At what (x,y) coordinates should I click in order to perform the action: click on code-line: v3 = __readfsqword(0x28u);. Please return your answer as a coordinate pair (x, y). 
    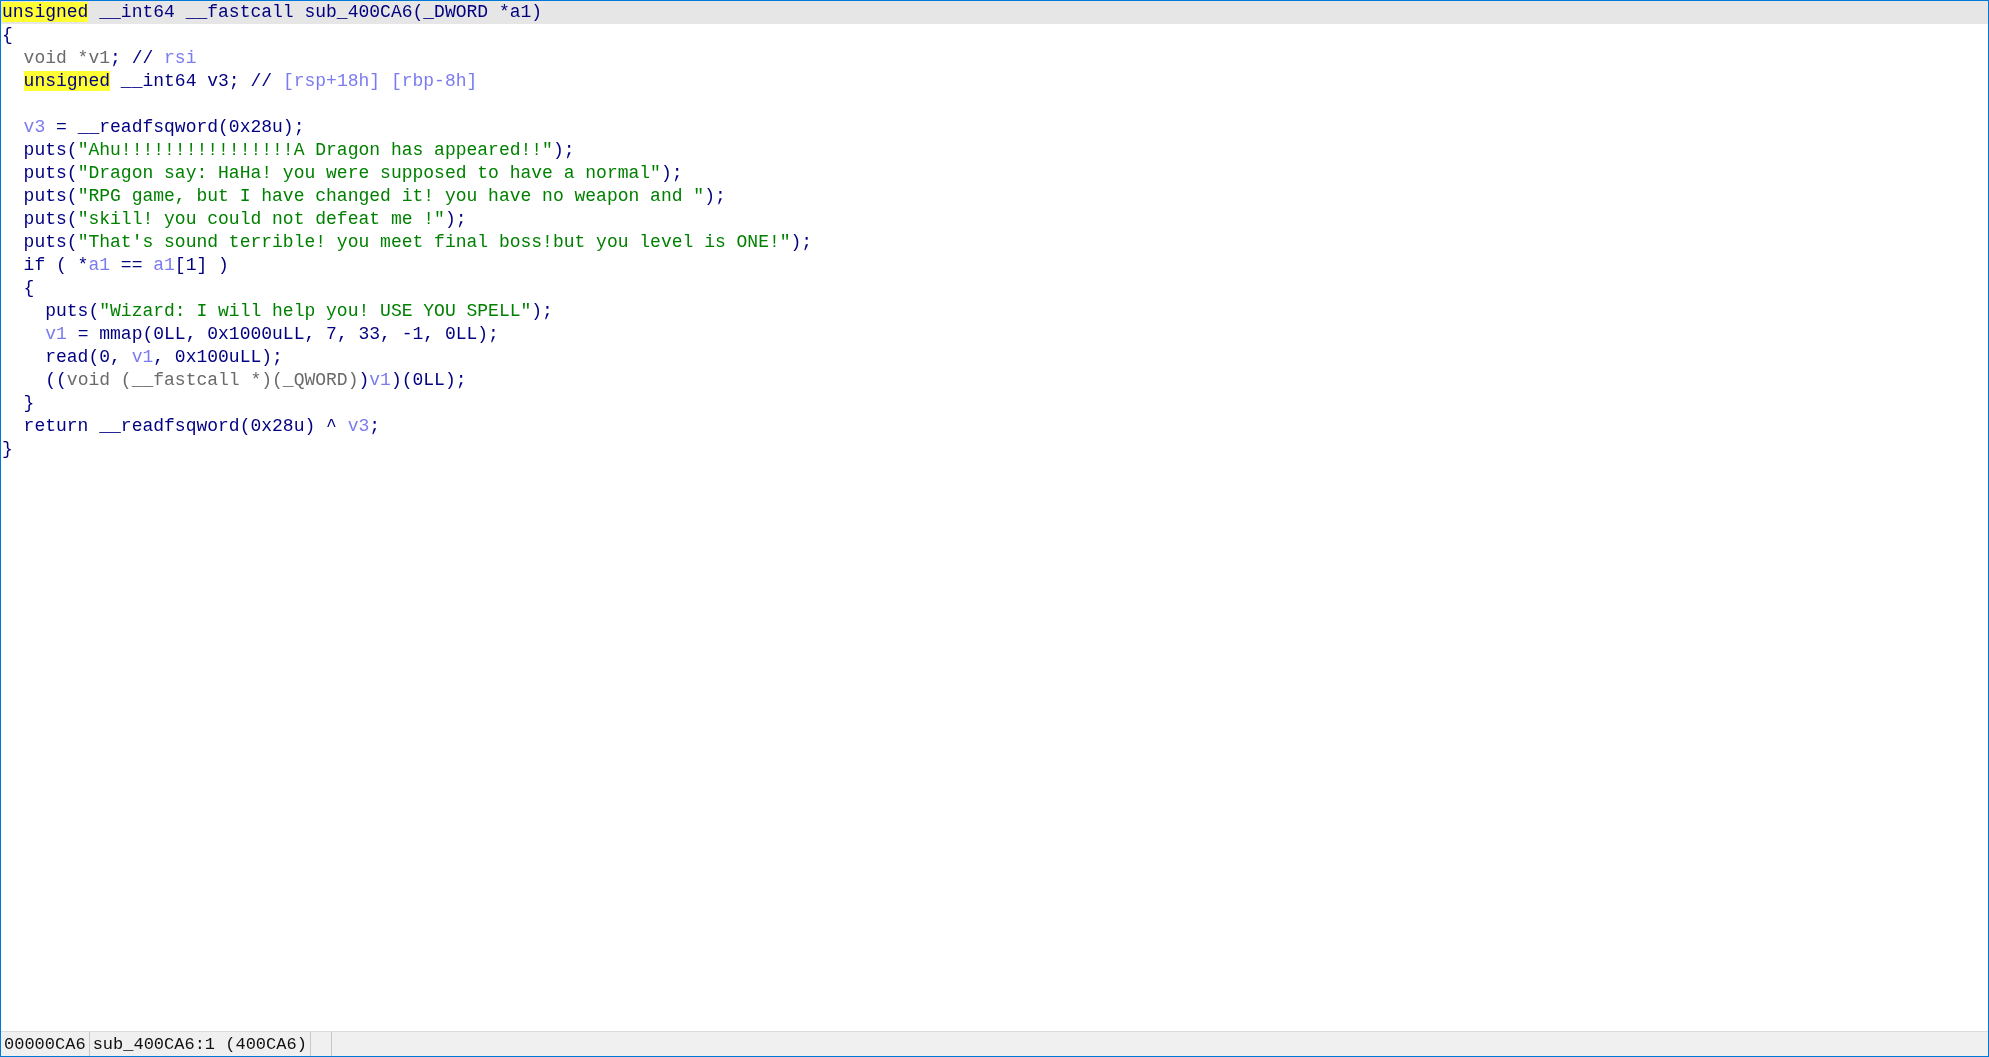
    Looking at the image, I should click on (164, 127).